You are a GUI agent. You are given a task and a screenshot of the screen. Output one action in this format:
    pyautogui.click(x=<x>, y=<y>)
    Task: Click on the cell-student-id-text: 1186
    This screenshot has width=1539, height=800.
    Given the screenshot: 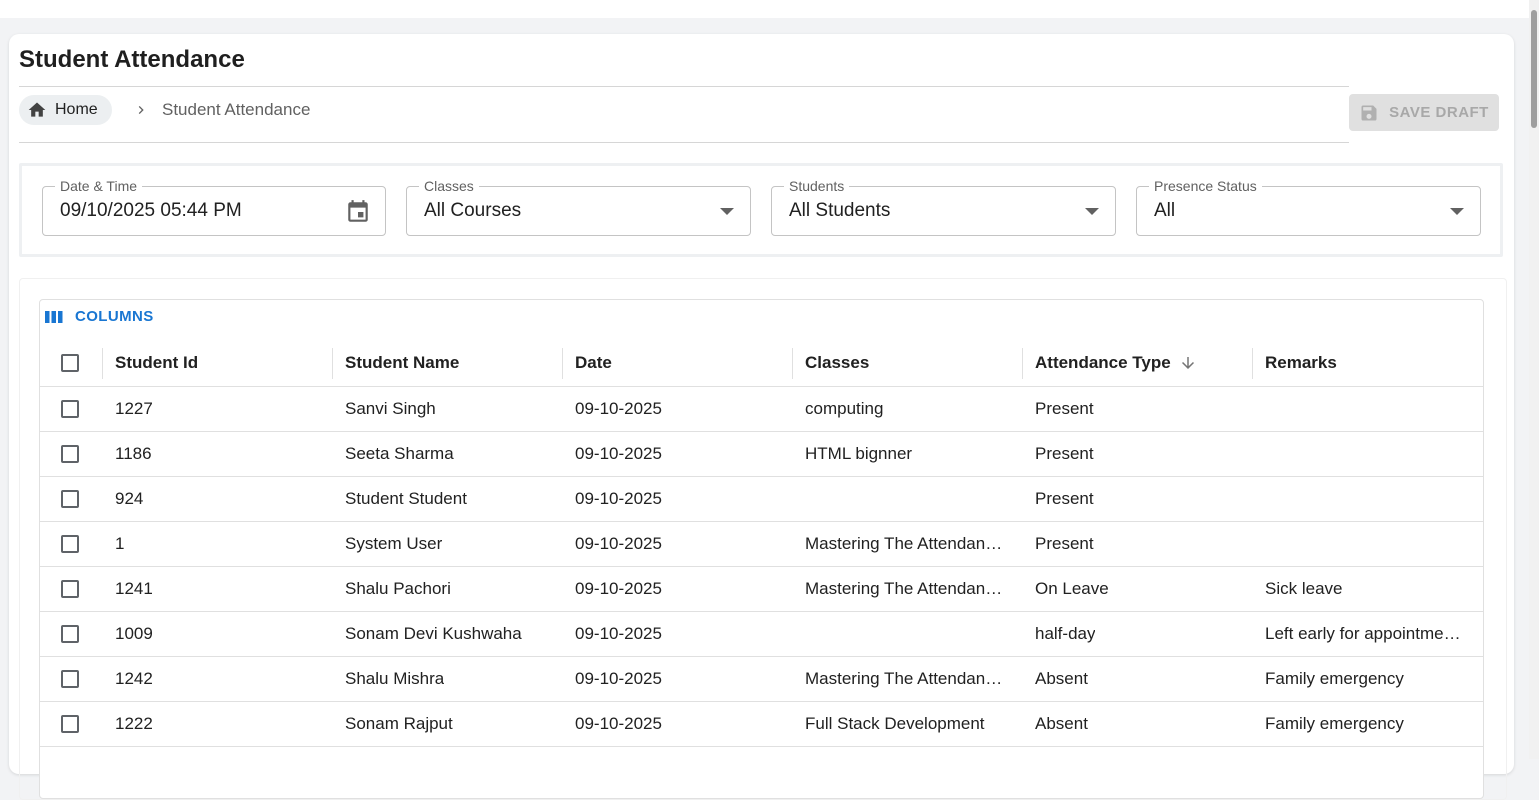 What is the action you would take?
    pyautogui.click(x=133, y=453)
    